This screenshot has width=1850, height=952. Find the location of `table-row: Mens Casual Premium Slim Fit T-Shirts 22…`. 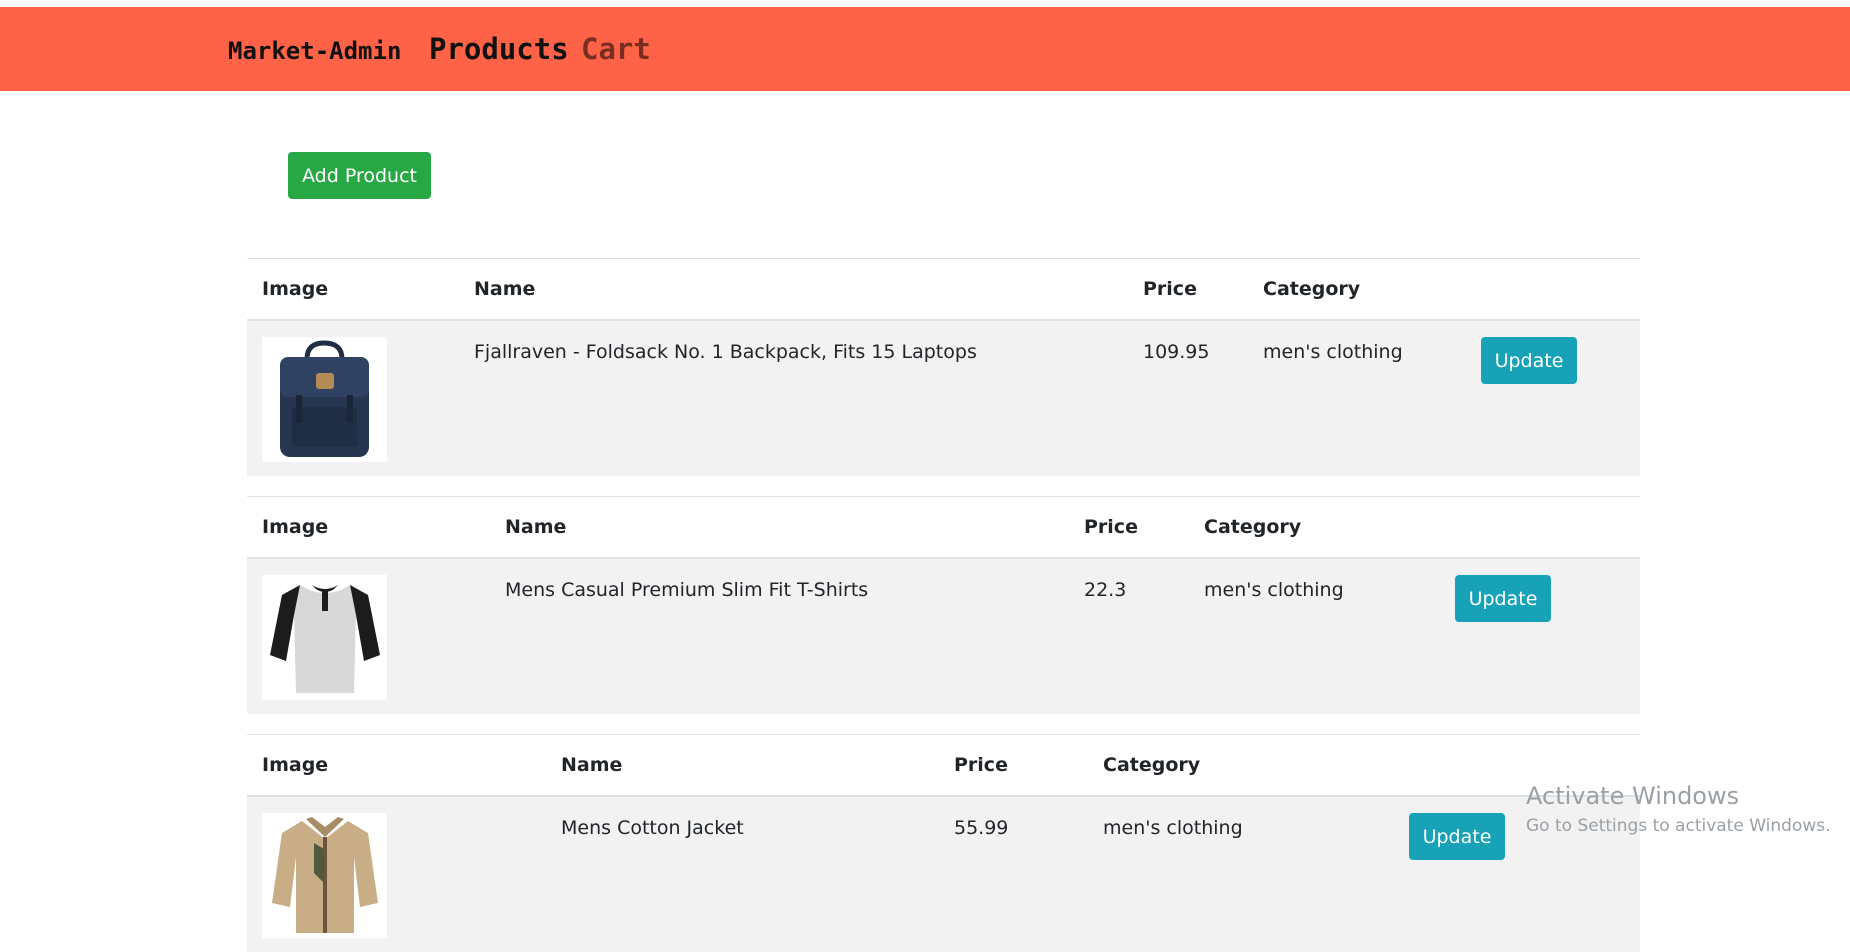

table-row: Mens Casual Premium Slim Fit T-Shirts 22… is located at coordinates (943, 636).